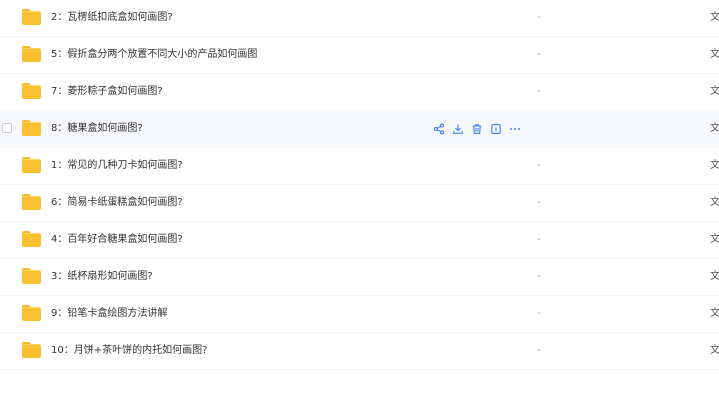 The image size is (719, 408). I want to click on row-actions, so click(477, 129).